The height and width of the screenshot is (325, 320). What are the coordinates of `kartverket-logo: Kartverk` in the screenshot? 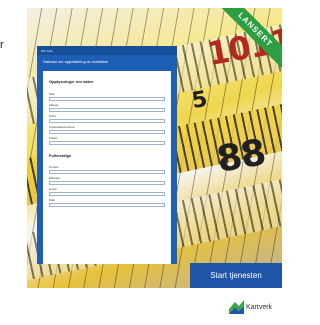 It's located at (250, 307).